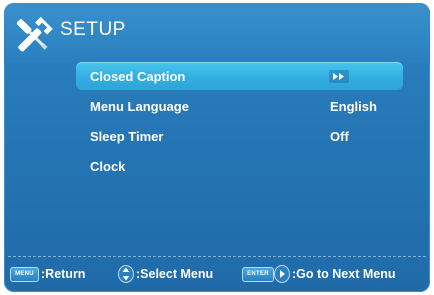 This screenshot has width=434, height=295. I want to click on menu-item-value: Off, so click(339, 136).